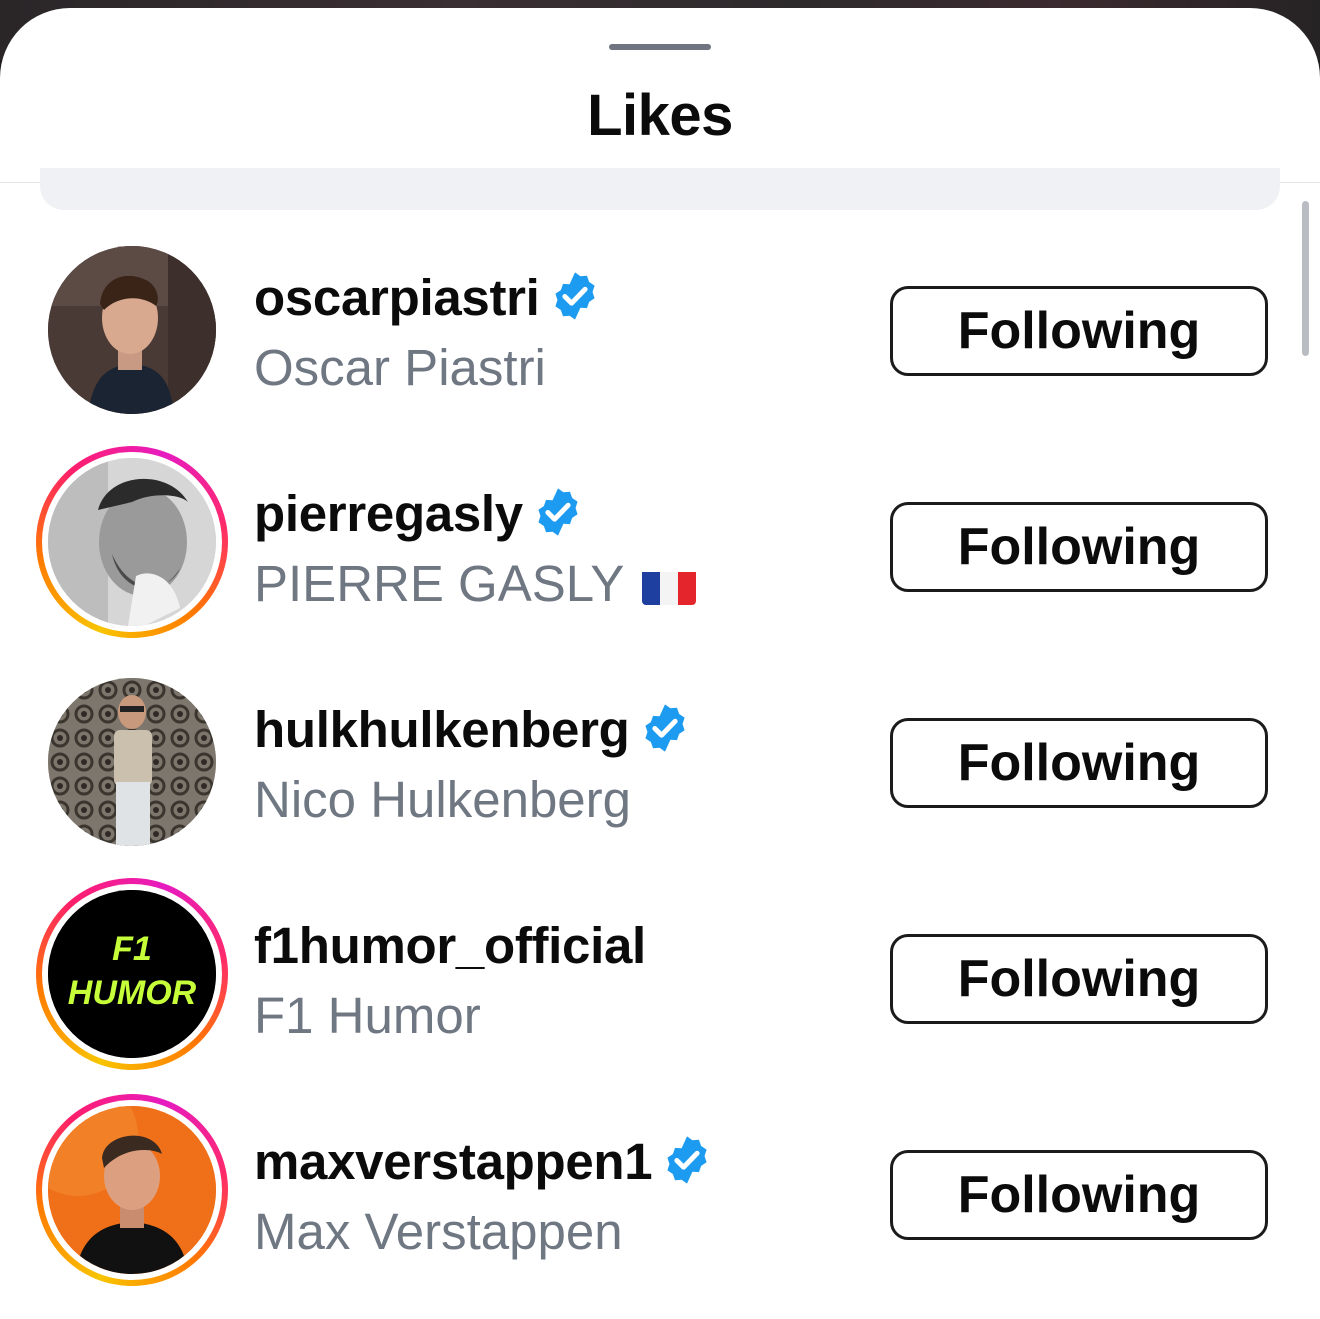 The height and width of the screenshot is (1319, 1320). Describe the element at coordinates (132, 949) in the screenshot. I see `logo-text-f1: F1` at that location.